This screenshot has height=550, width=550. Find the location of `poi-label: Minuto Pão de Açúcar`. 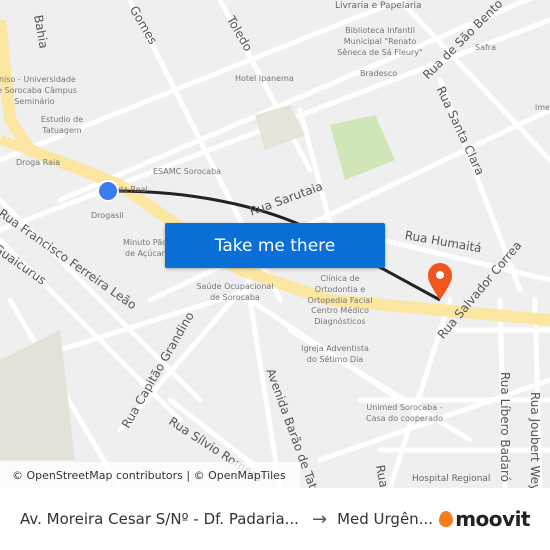

poi-label: Minuto Pão de Açúcar is located at coordinates (145, 248).